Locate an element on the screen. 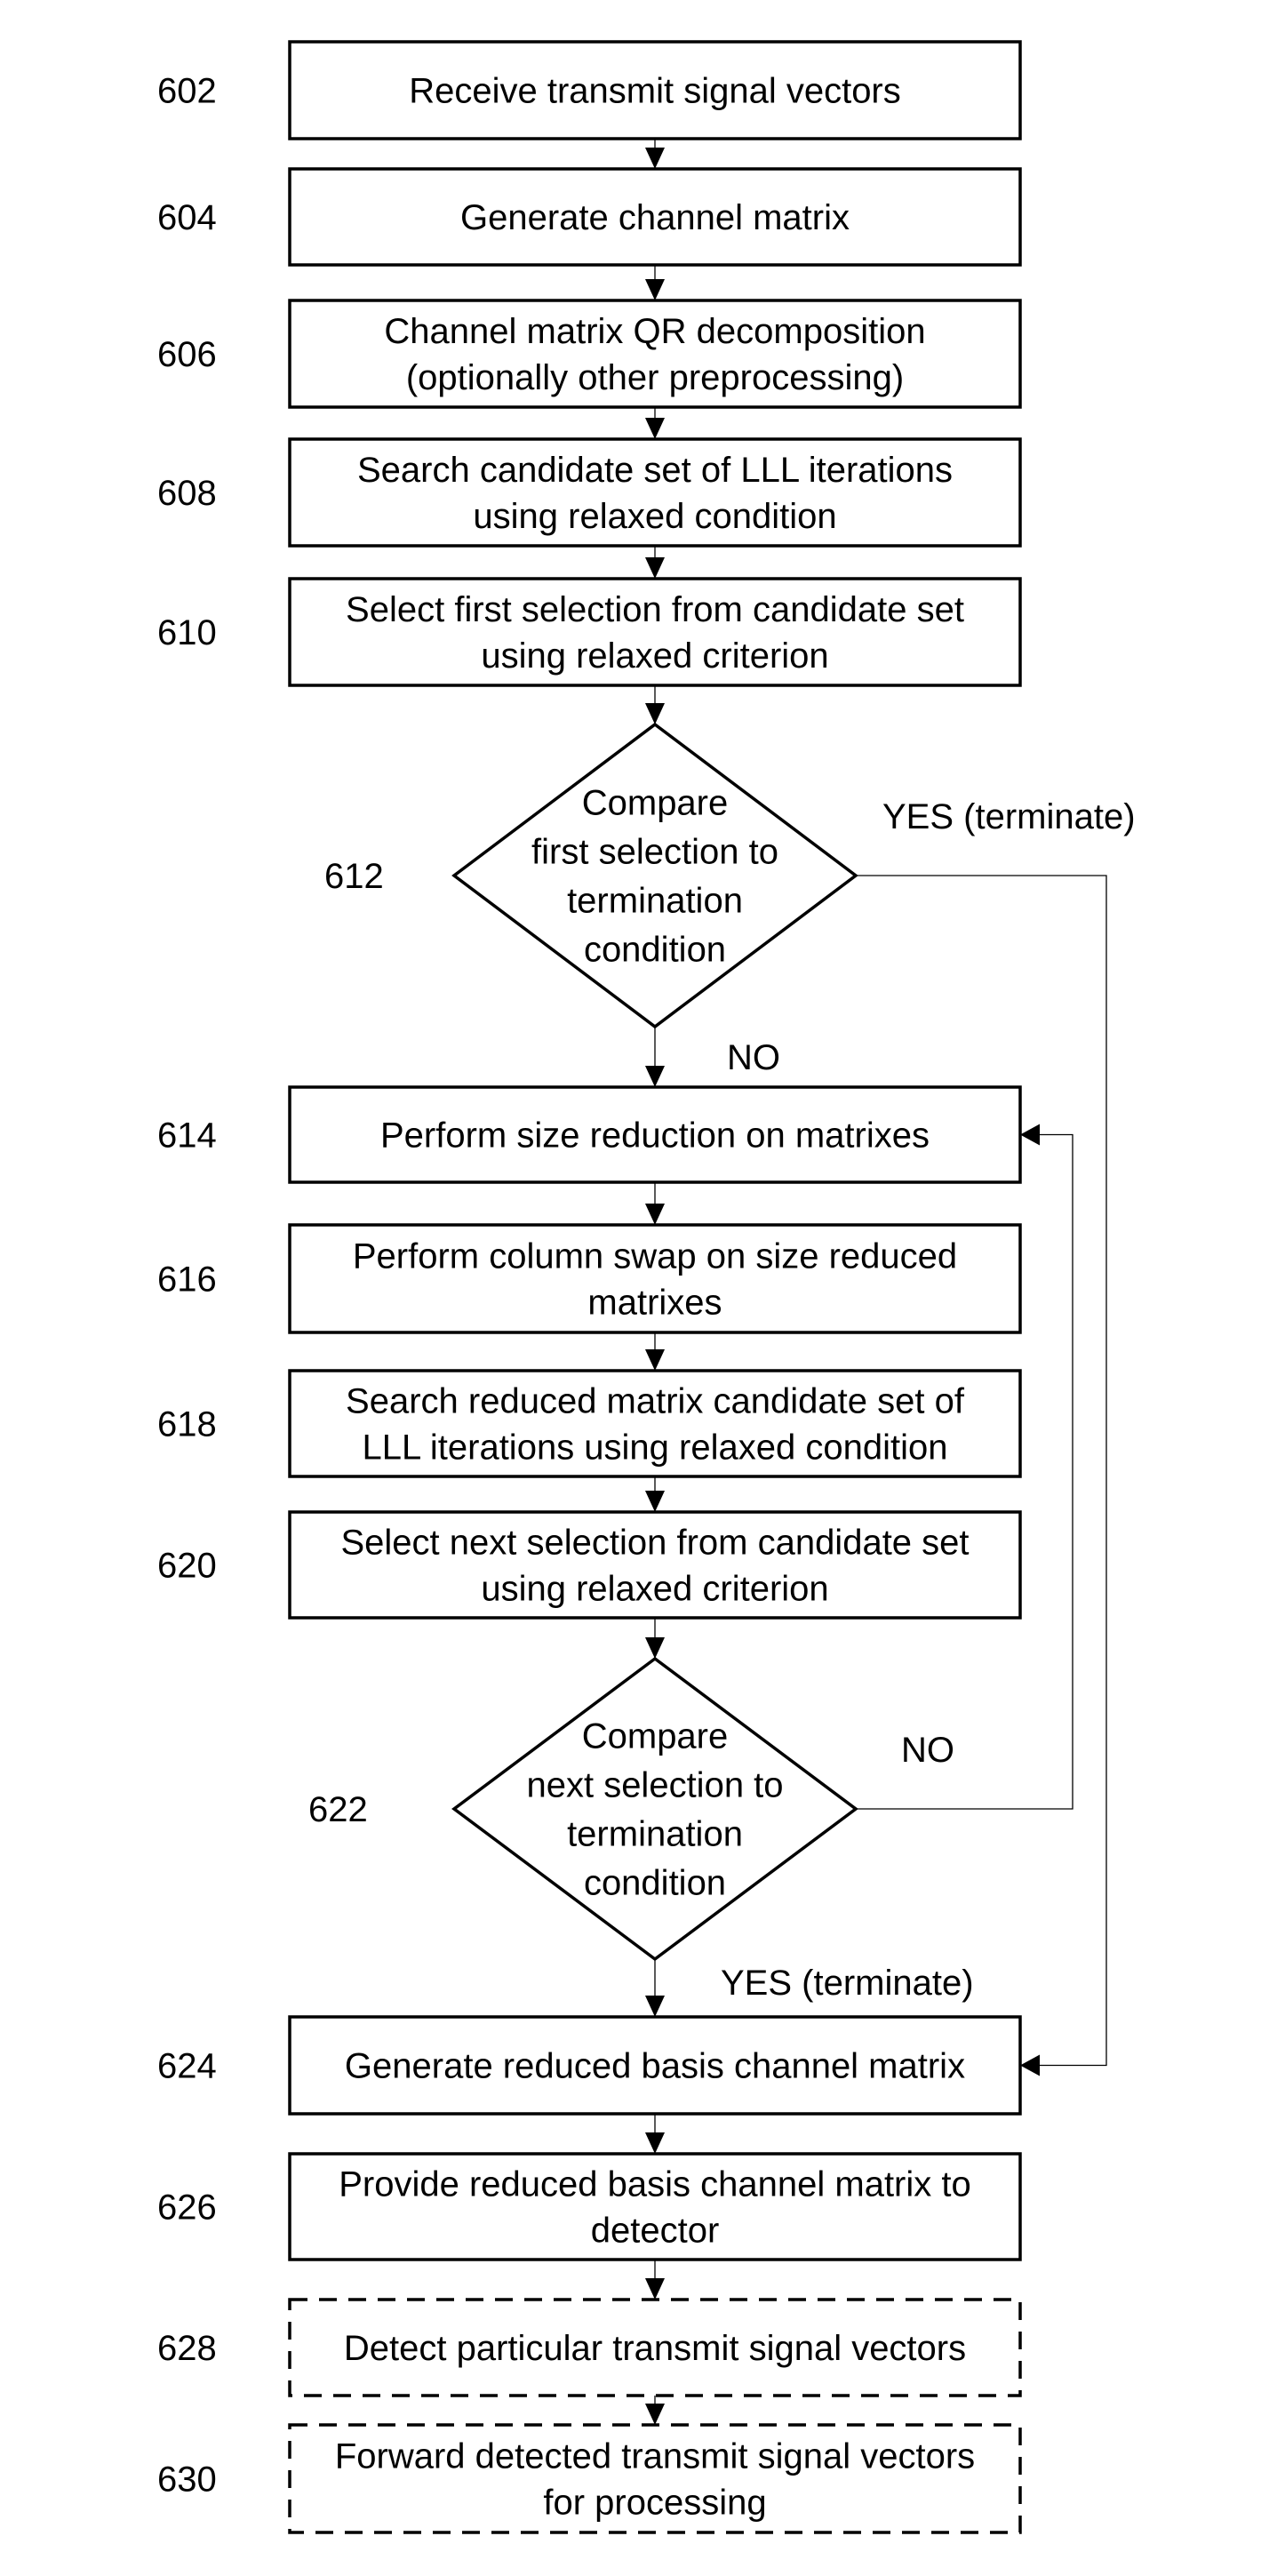 The image size is (1269, 2576). step-624: Generate reduced basis channel matrix 624 is located at coordinates (589, 2065).